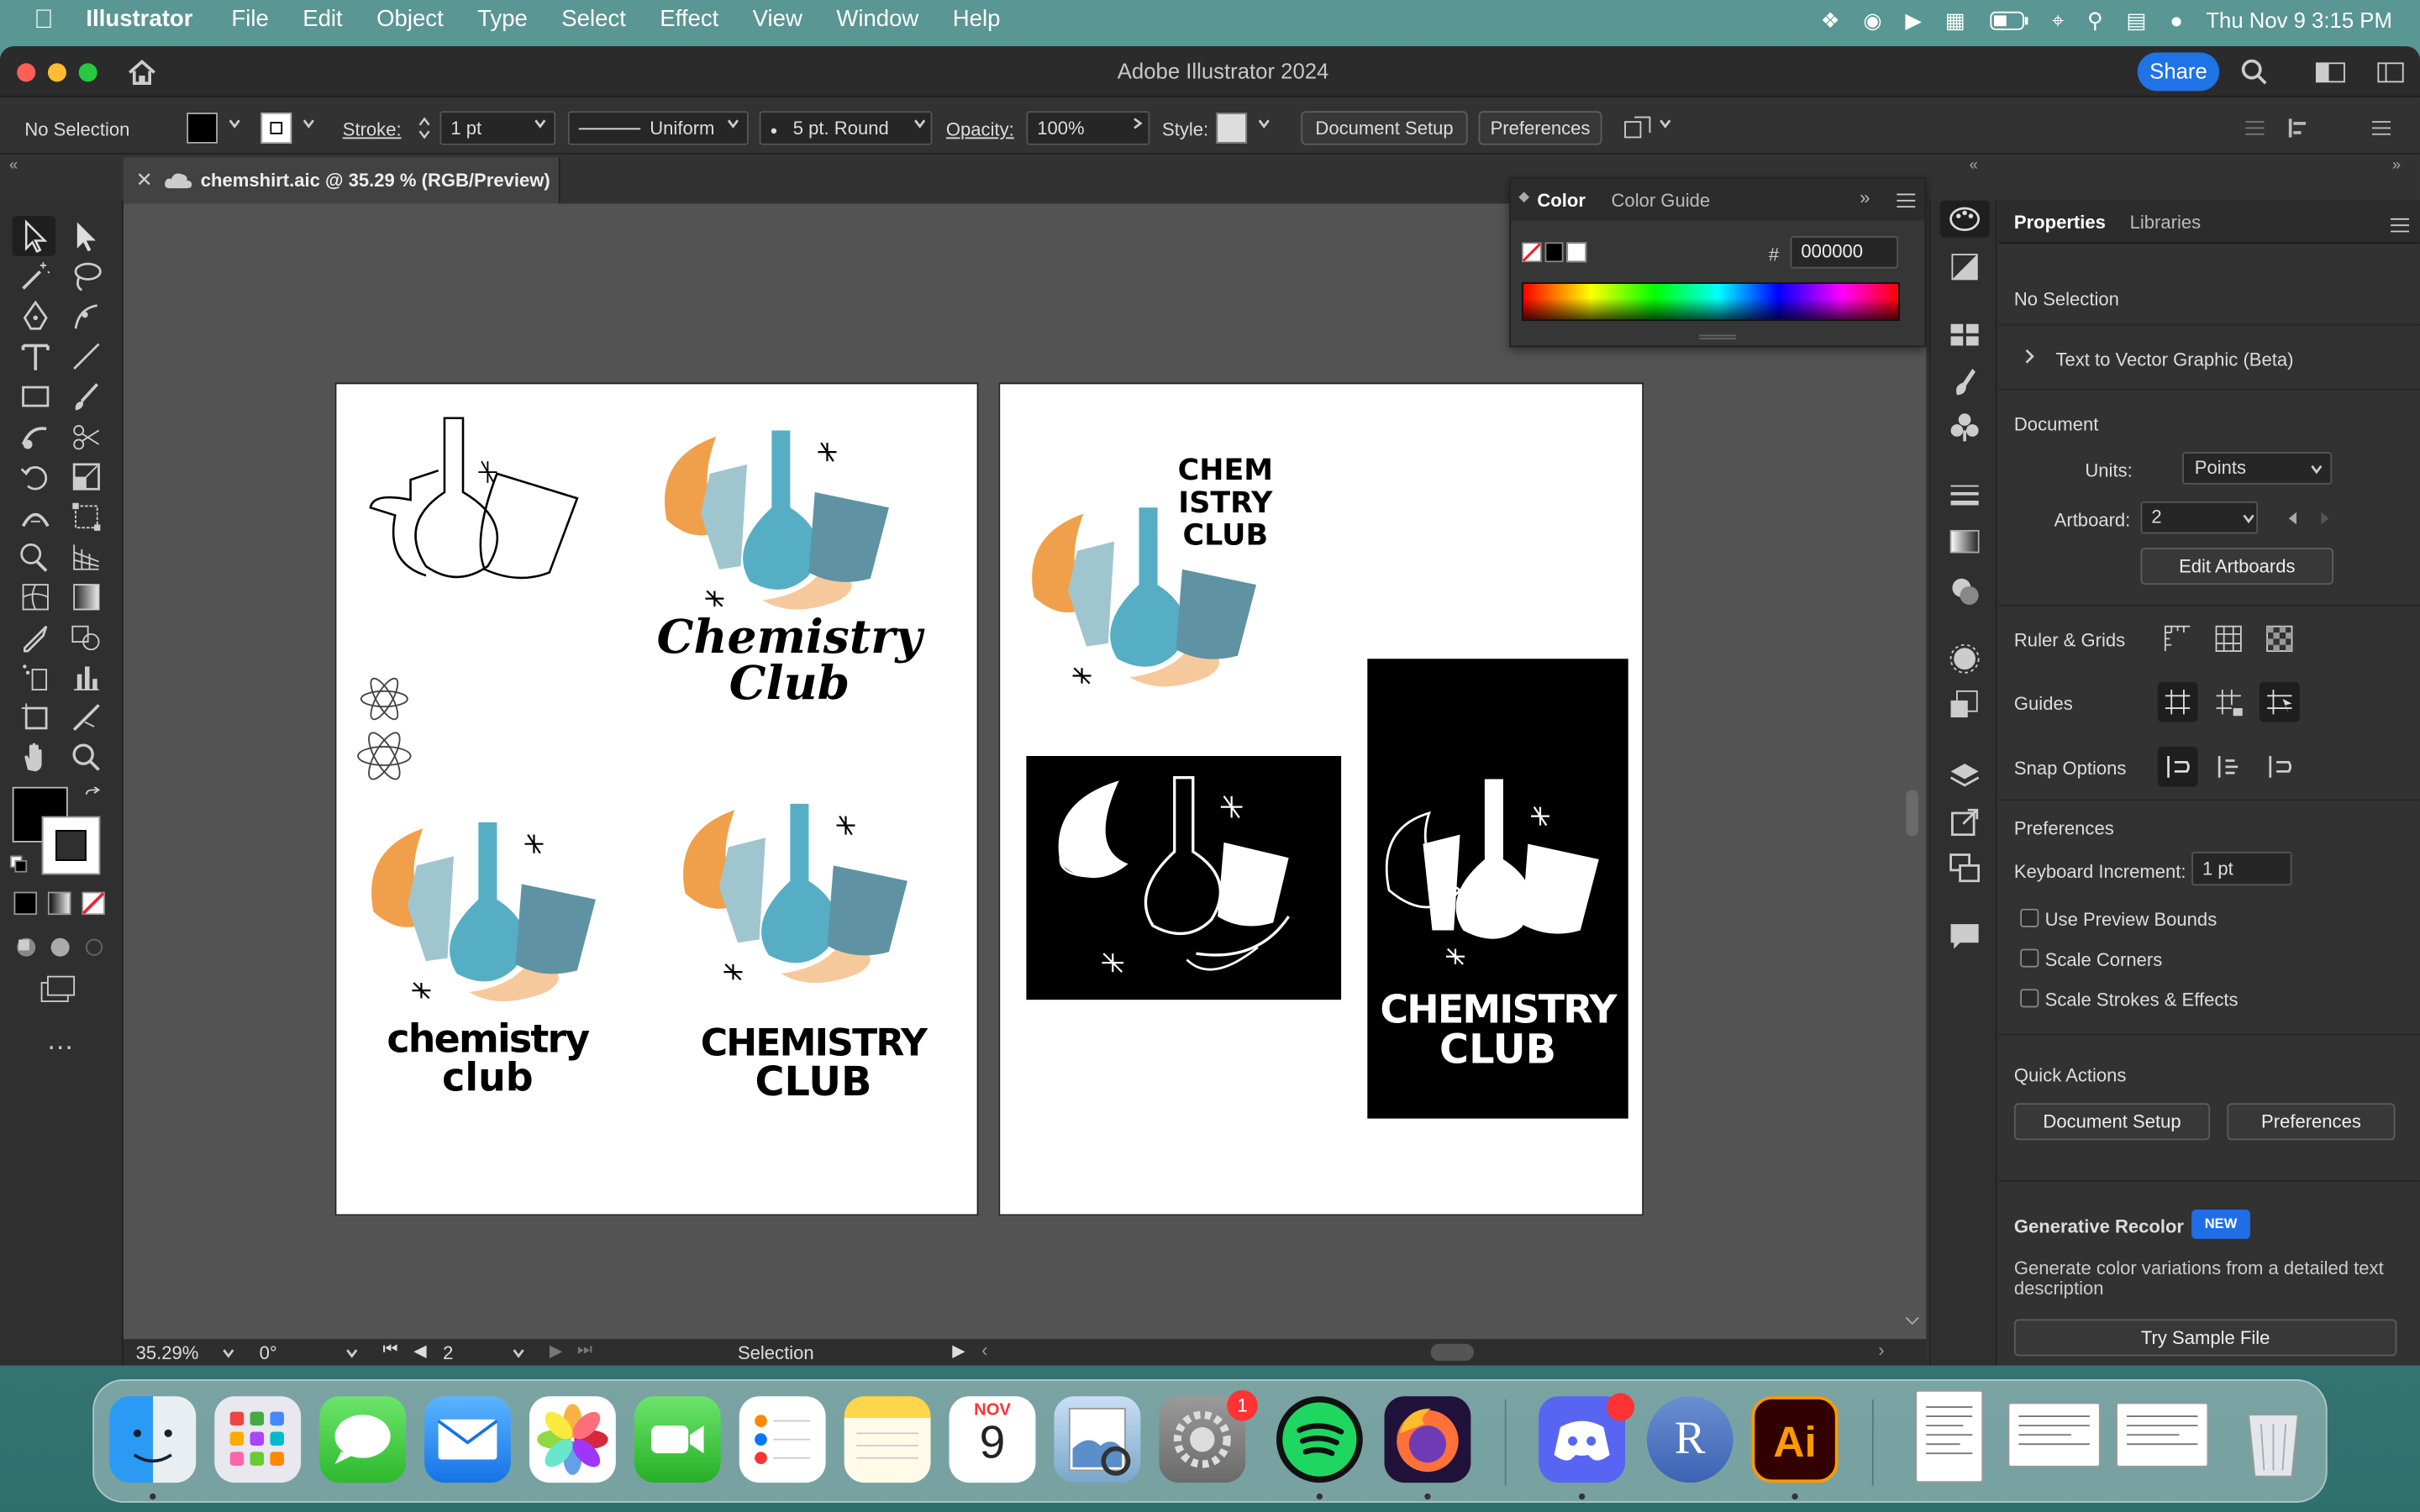 Image resolution: width=2420 pixels, height=1512 pixels. I want to click on ruler-icon, so click(2178, 638).